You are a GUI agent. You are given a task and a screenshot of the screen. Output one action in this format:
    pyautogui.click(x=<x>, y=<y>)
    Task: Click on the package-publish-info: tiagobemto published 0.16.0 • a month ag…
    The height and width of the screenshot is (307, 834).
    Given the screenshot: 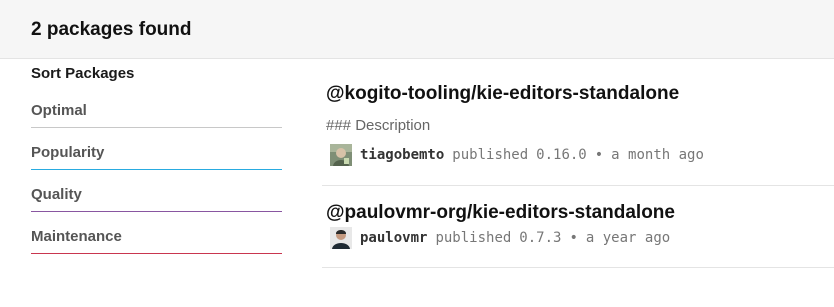 What is the action you would take?
    pyautogui.click(x=517, y=155)
    